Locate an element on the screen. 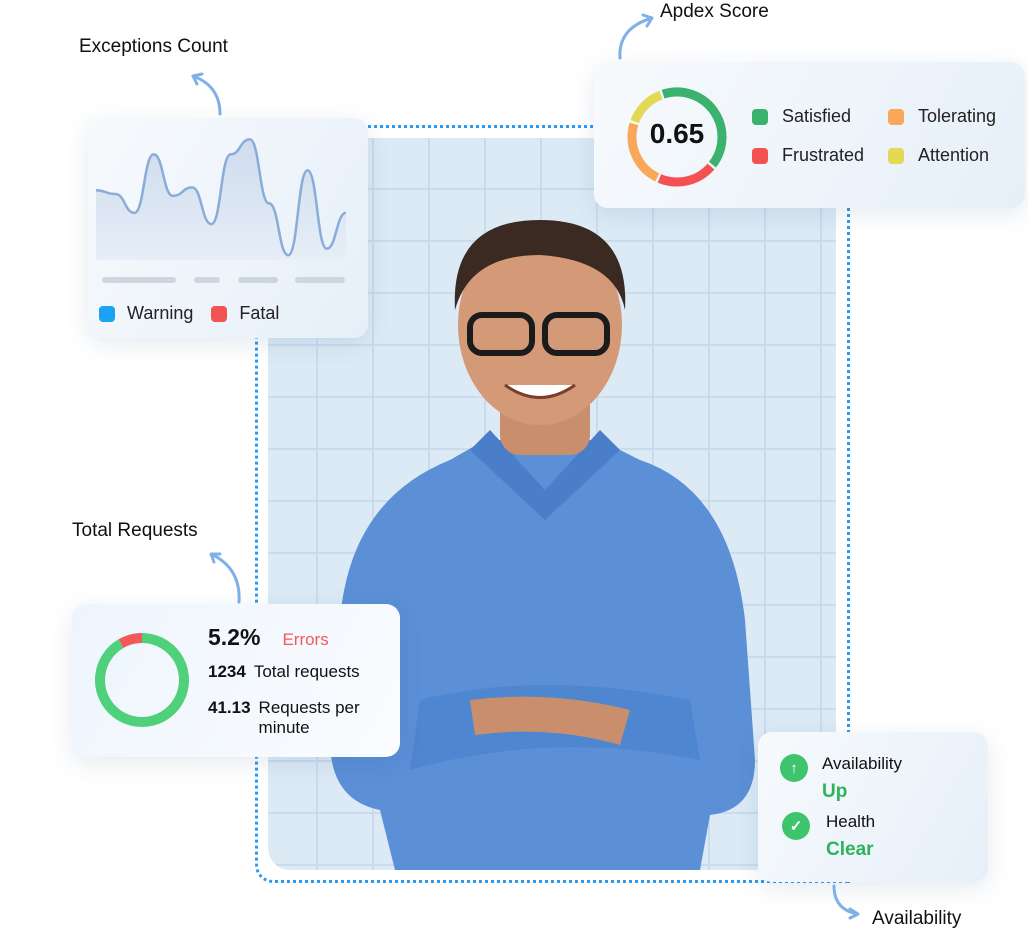  rpm-row: 41.13 Requests per minute is located at coordinates (293, 718).